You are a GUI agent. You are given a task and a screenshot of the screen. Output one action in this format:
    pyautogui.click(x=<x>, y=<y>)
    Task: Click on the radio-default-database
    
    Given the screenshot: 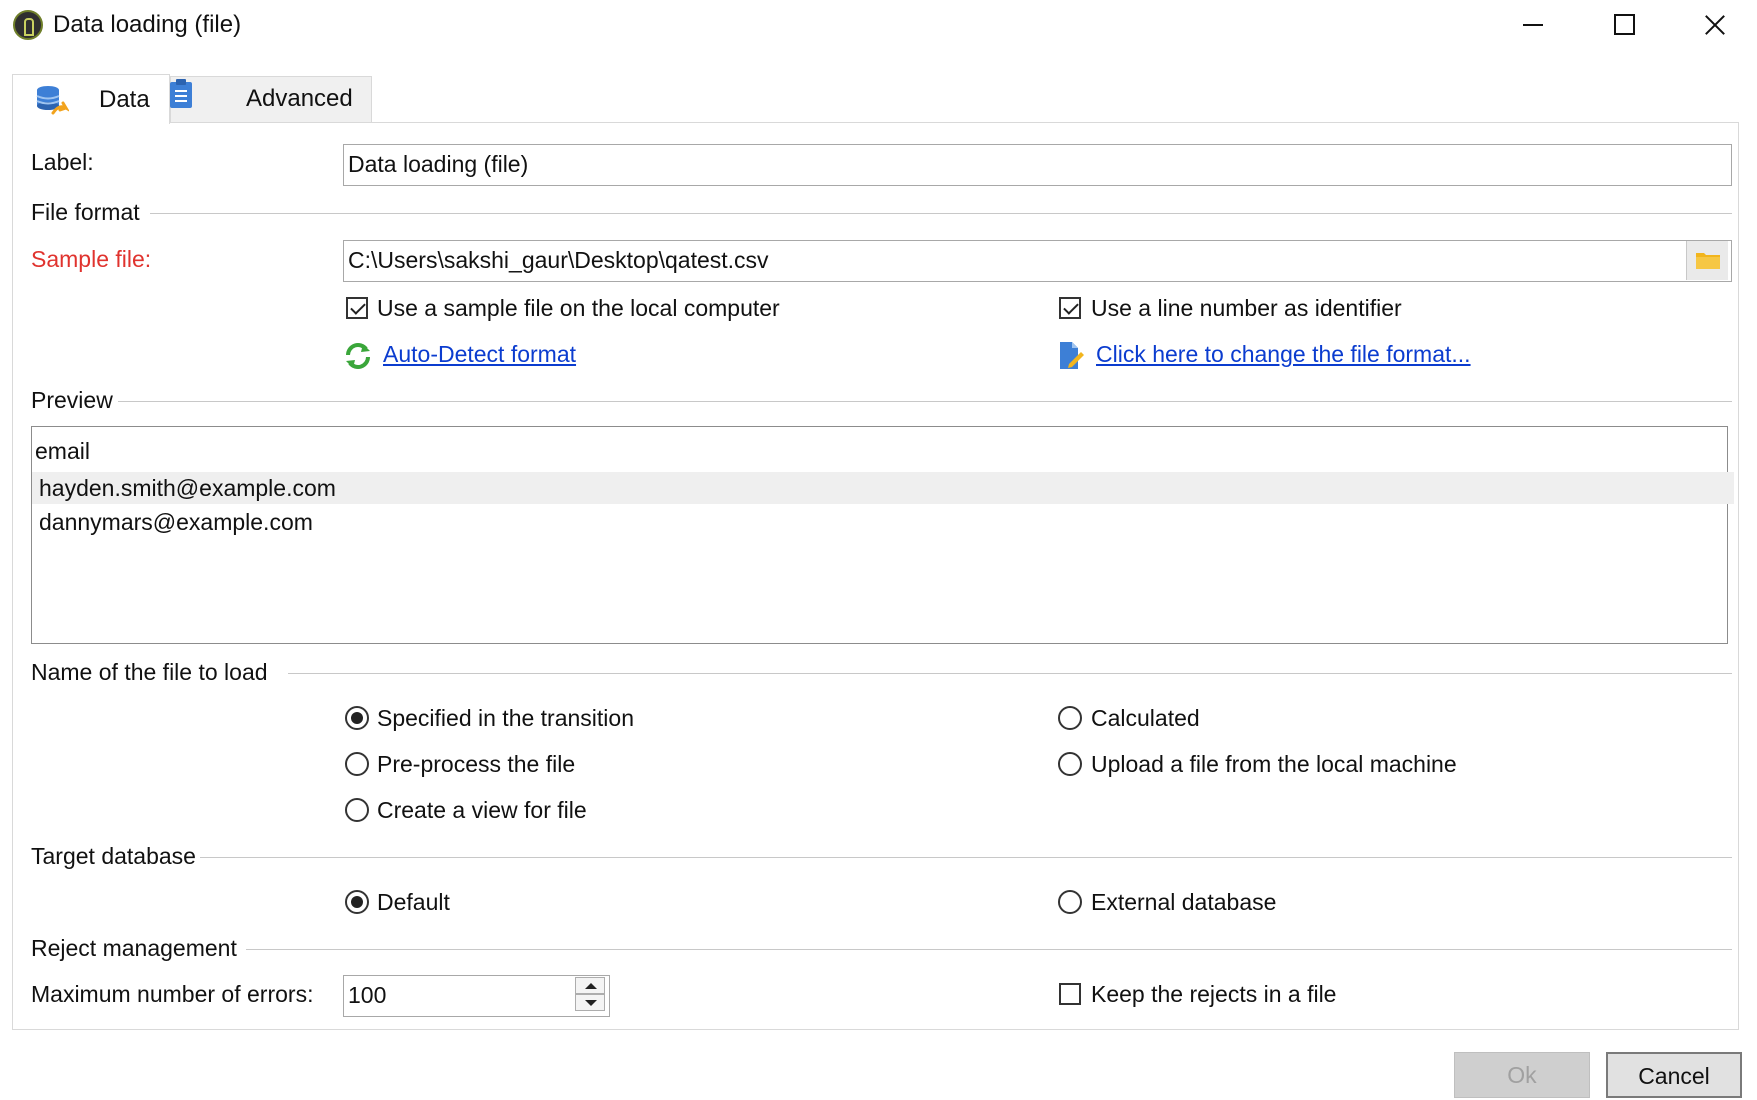 What is the action you would take?
    pyautogui.click(x=357, y=902)
    